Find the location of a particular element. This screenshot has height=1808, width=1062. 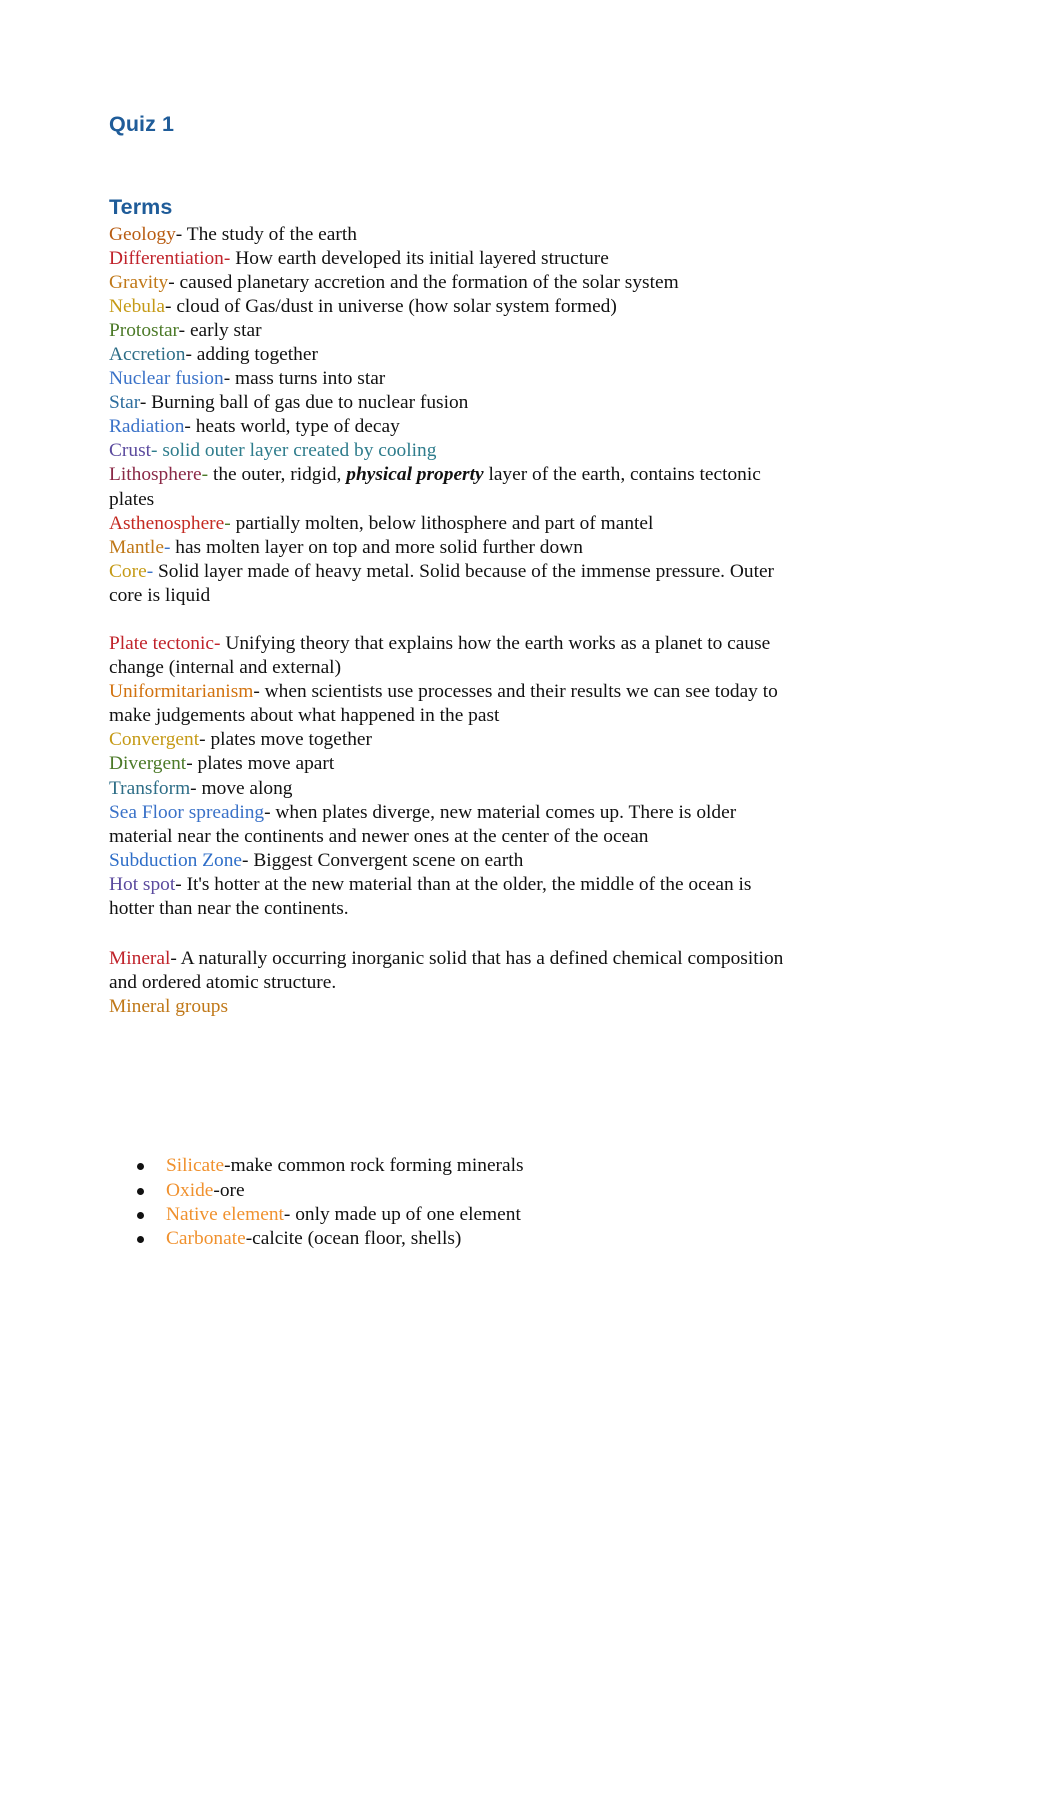

term-definition: adding together is located at coordinates (257, 354).